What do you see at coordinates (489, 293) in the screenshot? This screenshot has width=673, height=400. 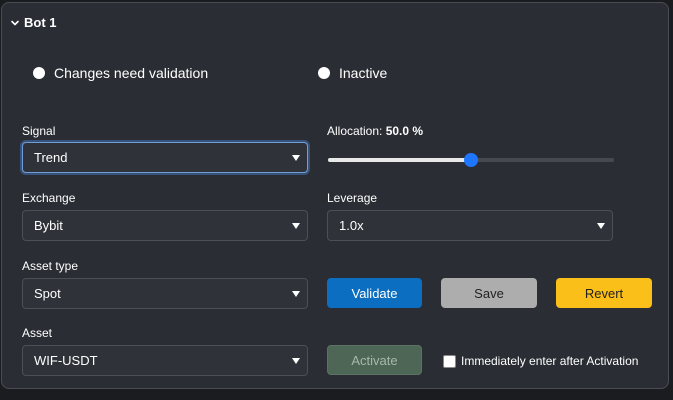 I see `save-button: Save` at bounding box center [489, 293].